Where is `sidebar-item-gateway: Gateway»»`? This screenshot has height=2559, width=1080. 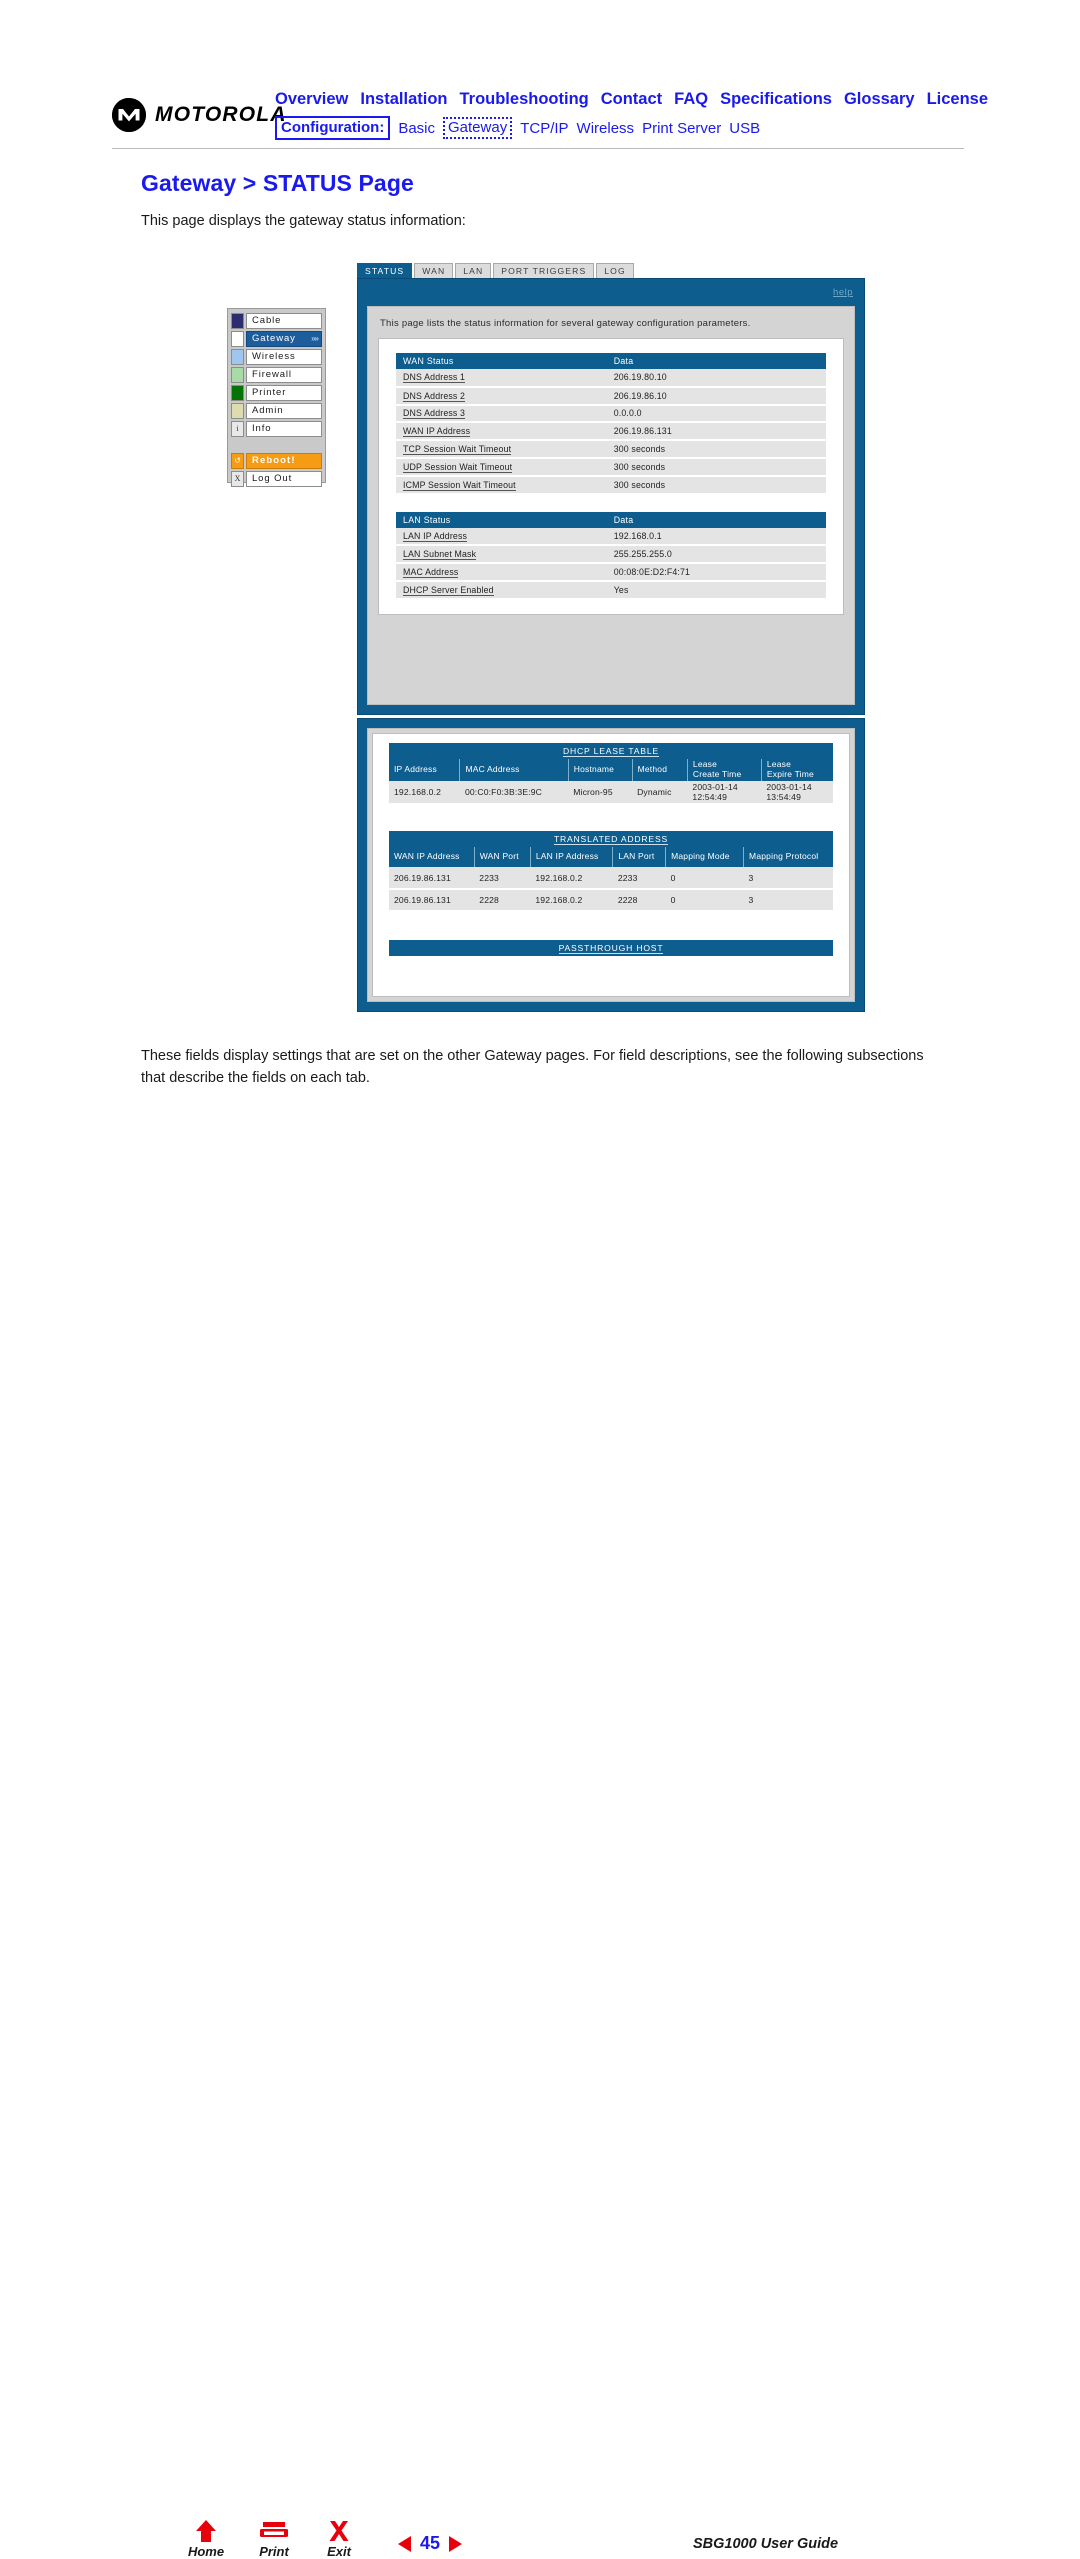 sidebar-item-gateway: Gateway»» is located at coordinates (276, 339).